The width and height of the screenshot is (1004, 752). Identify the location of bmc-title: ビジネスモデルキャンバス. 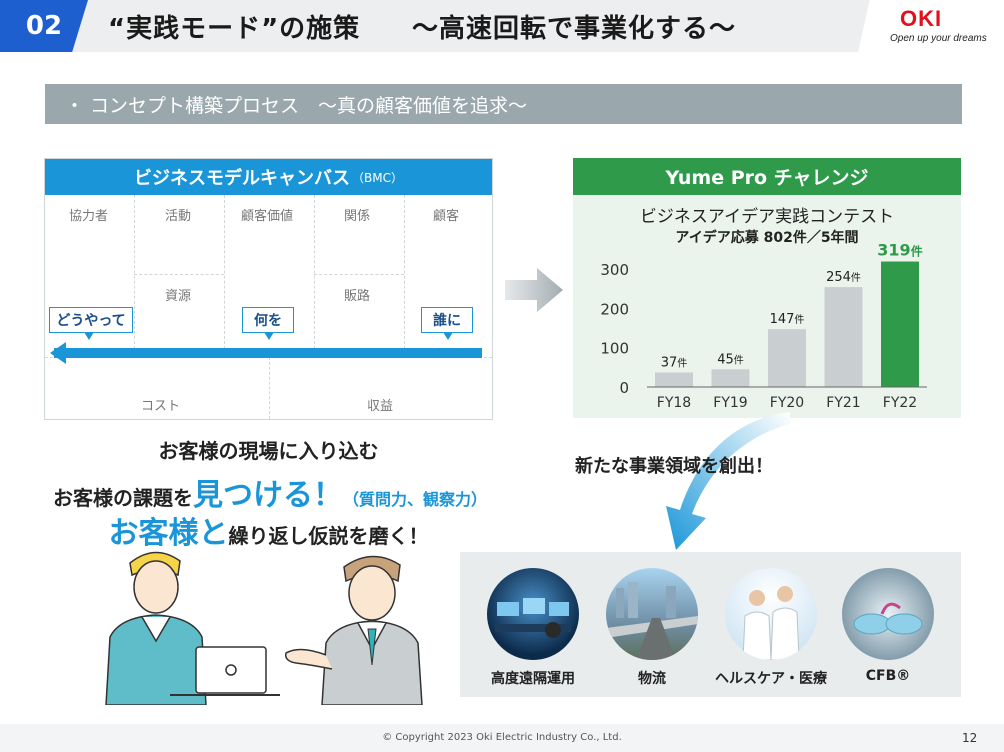
(242, 178).